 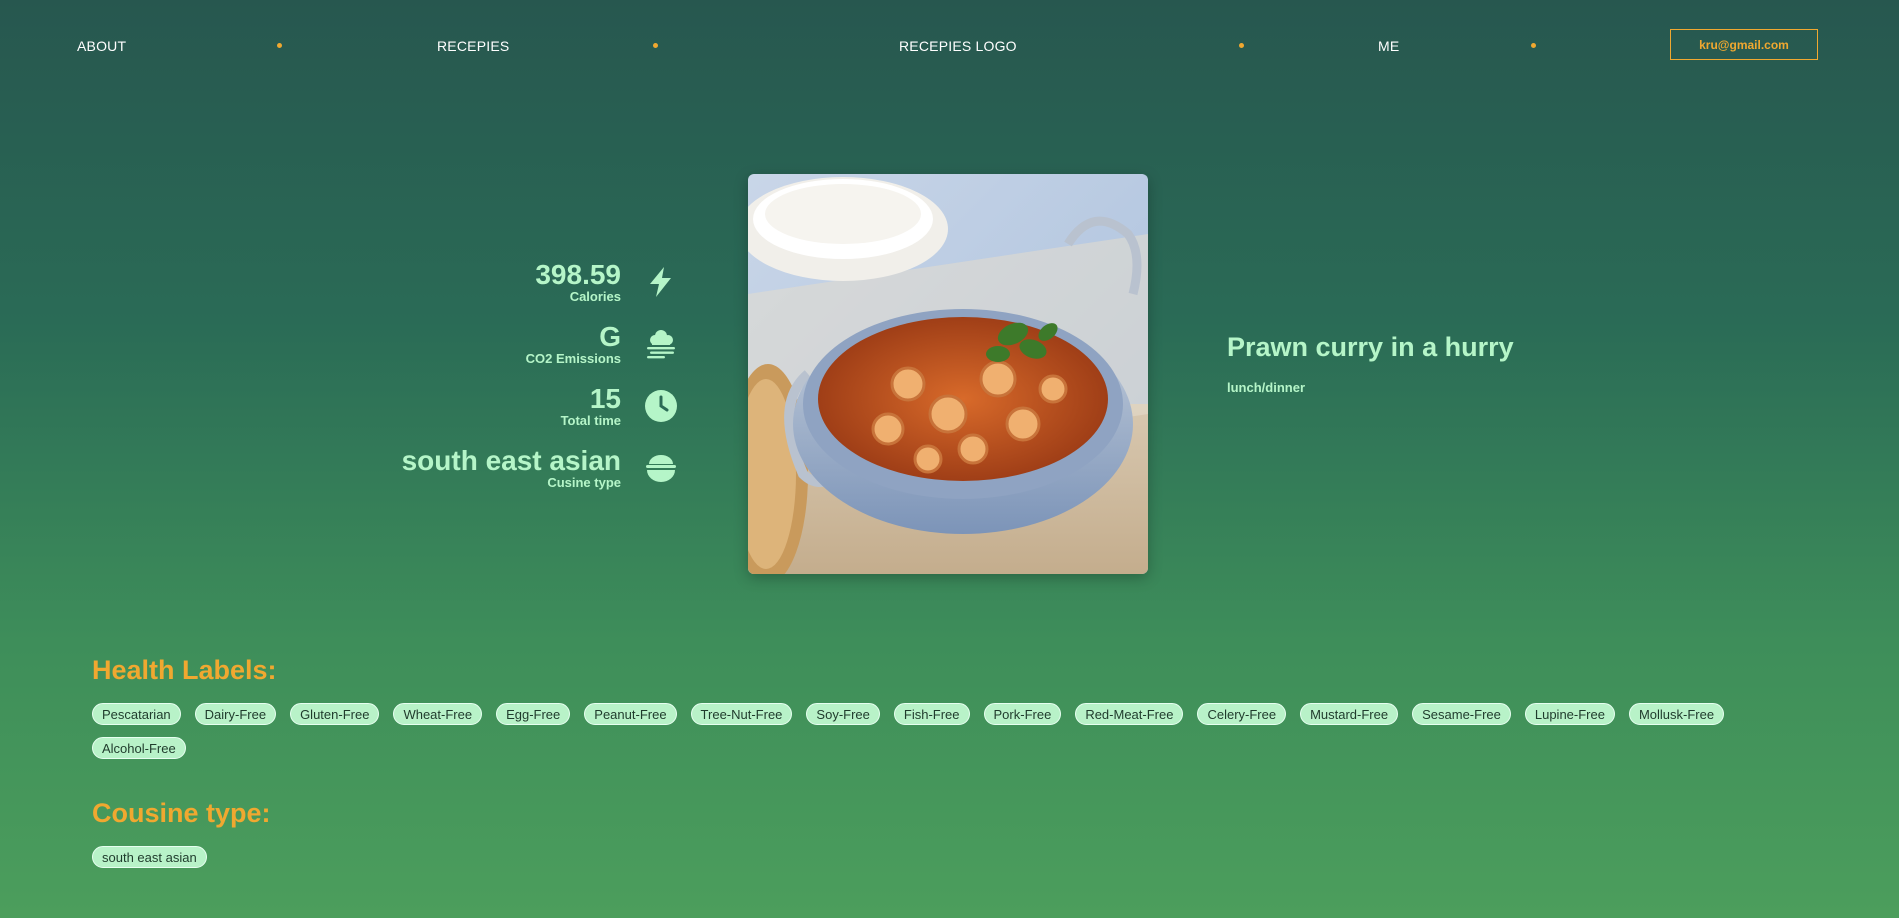 What do you see at coordinates (149, 857) in the screenshot?
I see `cuisine-type-chip: south east asian` at bounding box center [149, 857].